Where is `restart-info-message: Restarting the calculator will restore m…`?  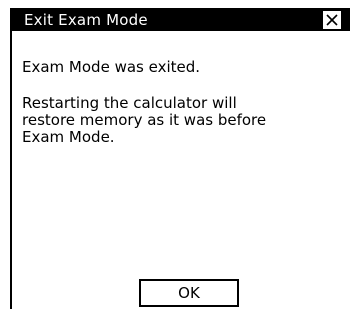 restart-info-message: Restarting the calculator will restore m… is located at coordinates (144, 120).